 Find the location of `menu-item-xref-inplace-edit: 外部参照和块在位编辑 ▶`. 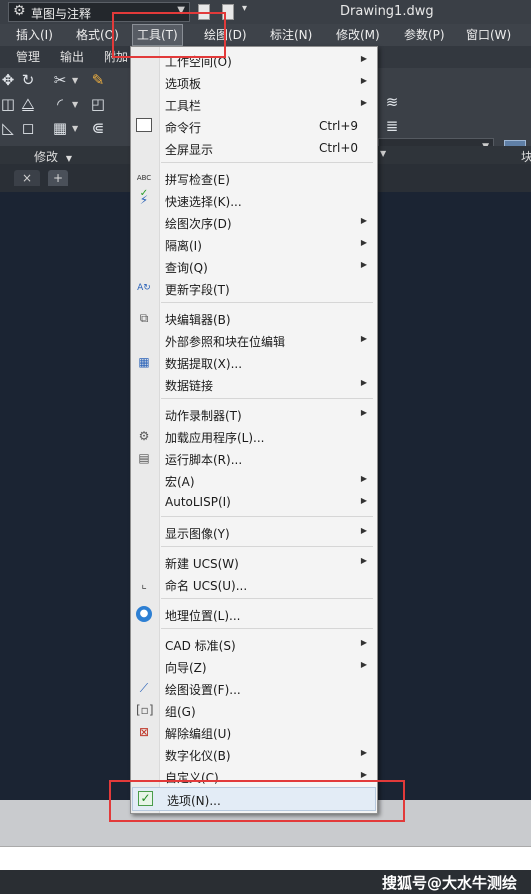

menu-item-xref-inplace-edit: 外部参照和块在位编辑 ▶ is located at coordinates (254, 340).